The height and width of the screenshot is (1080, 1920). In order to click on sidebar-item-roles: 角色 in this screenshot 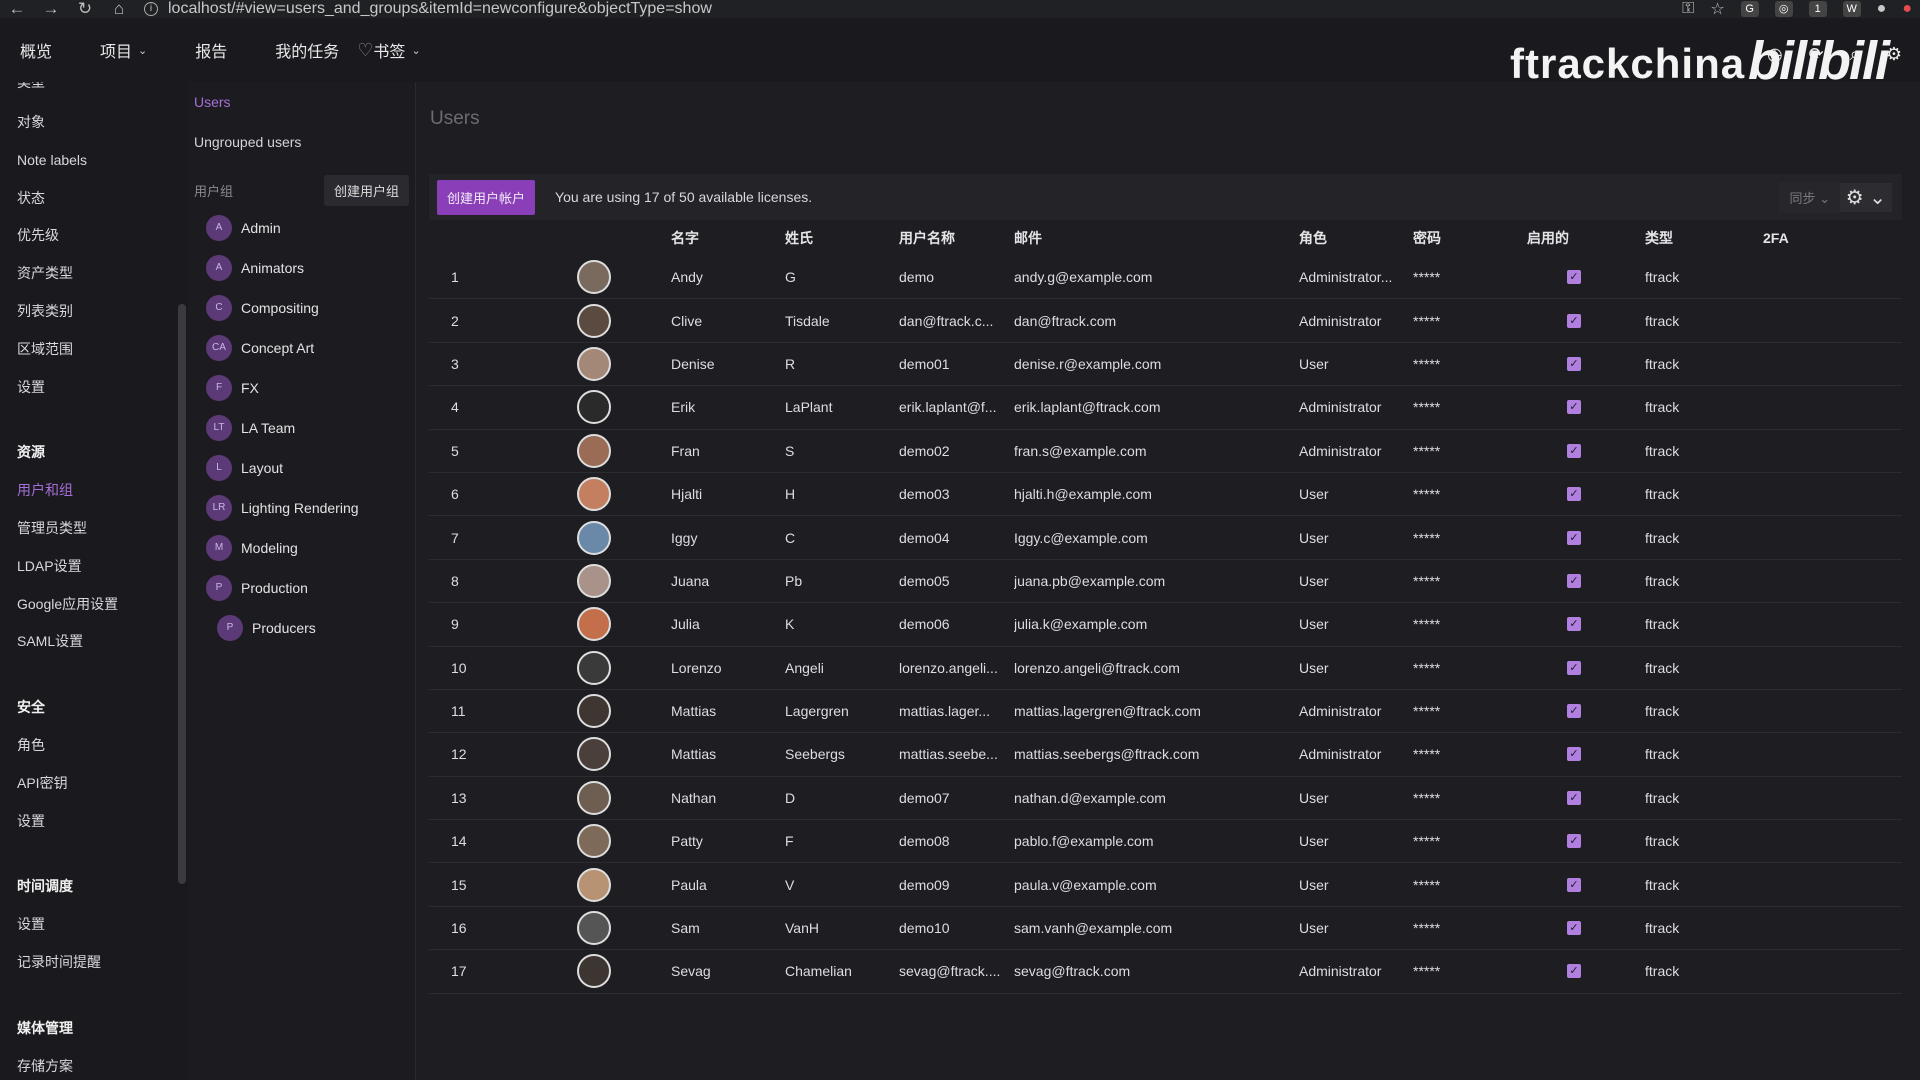, I will do `click(94, 746)`.